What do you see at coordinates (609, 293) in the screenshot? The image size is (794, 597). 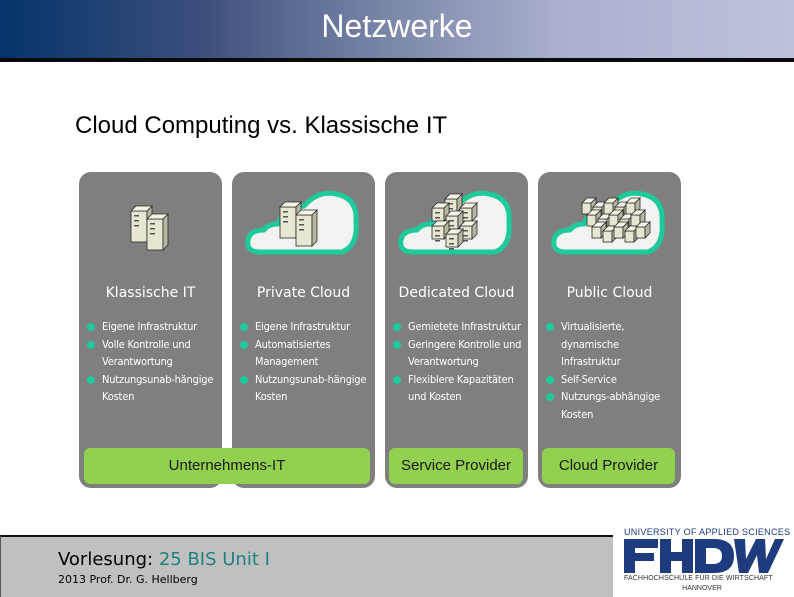 I see `card-title: Public Cloud` at bounding box center [609, 293].